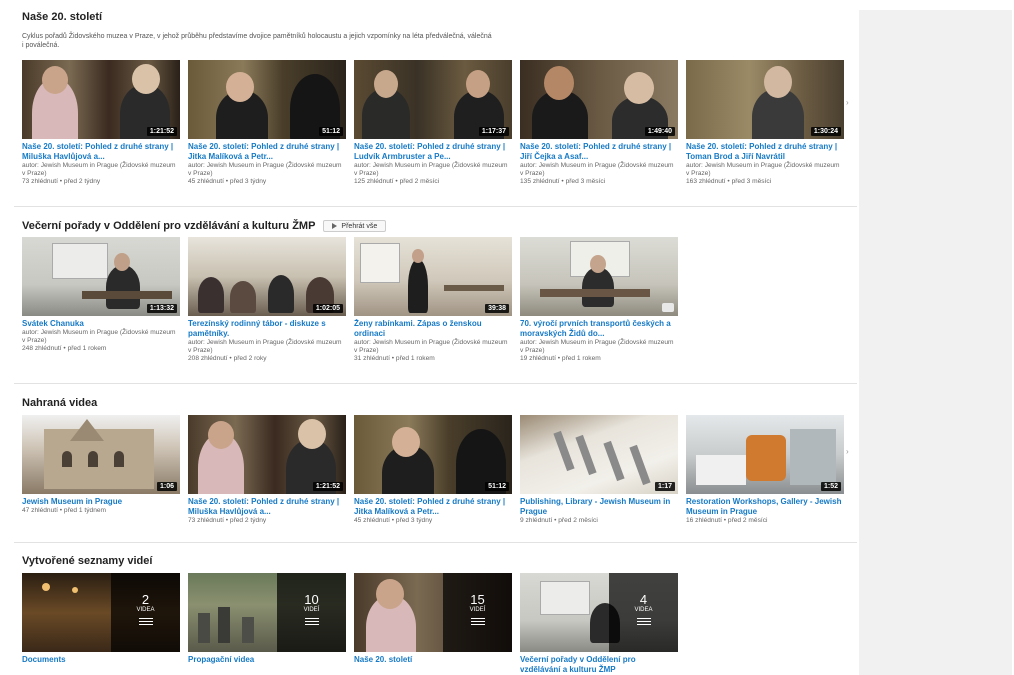 The height and width of the screenshot is (675, 1014). I want to click on video-title: Jewish Museum in Prague, so click(101, 502).